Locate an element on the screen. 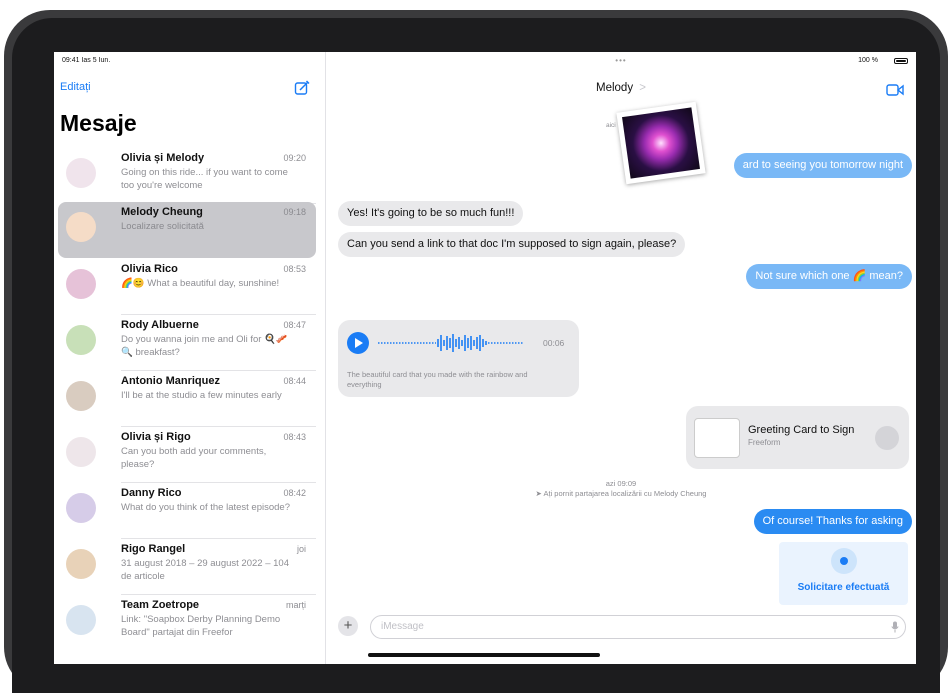 Image resolution: width=952 pixels, height=693 pixels. contact-name: Melody is located at coordinates (615, 88).